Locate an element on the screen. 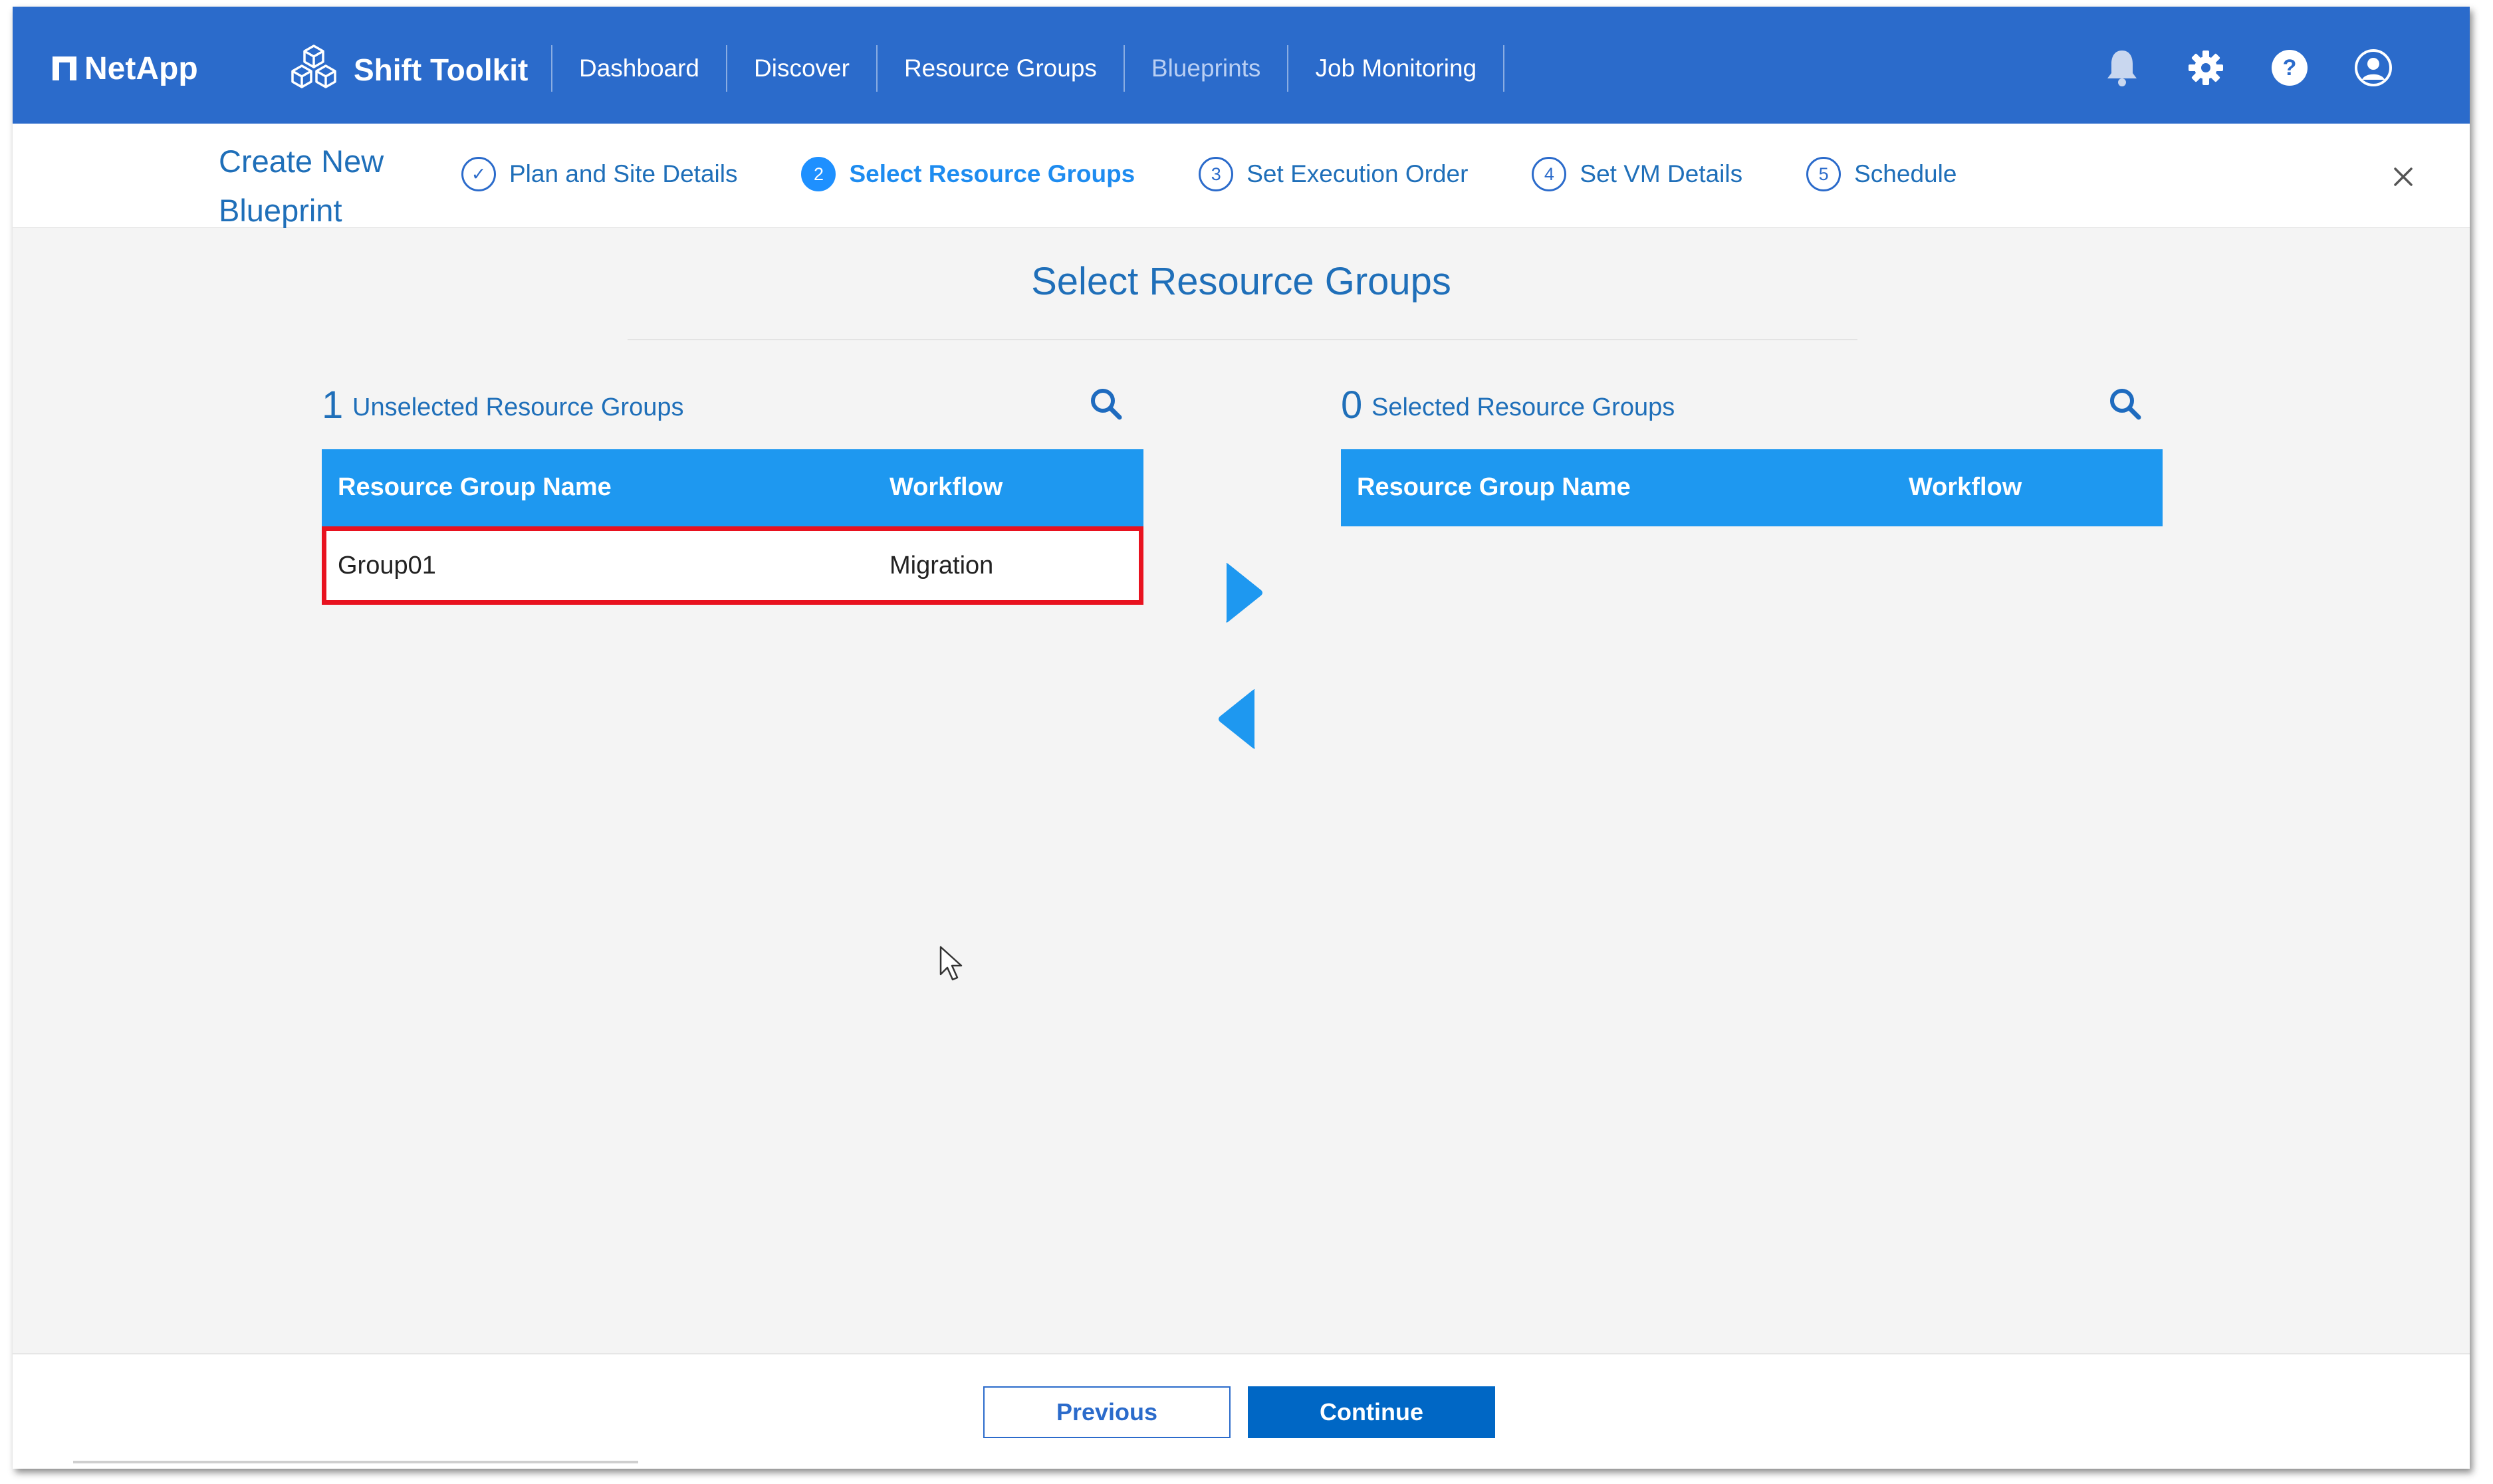 The image size is (2493, 1484). step-label: Set Execution Order is located at coordinates (1357, 174).